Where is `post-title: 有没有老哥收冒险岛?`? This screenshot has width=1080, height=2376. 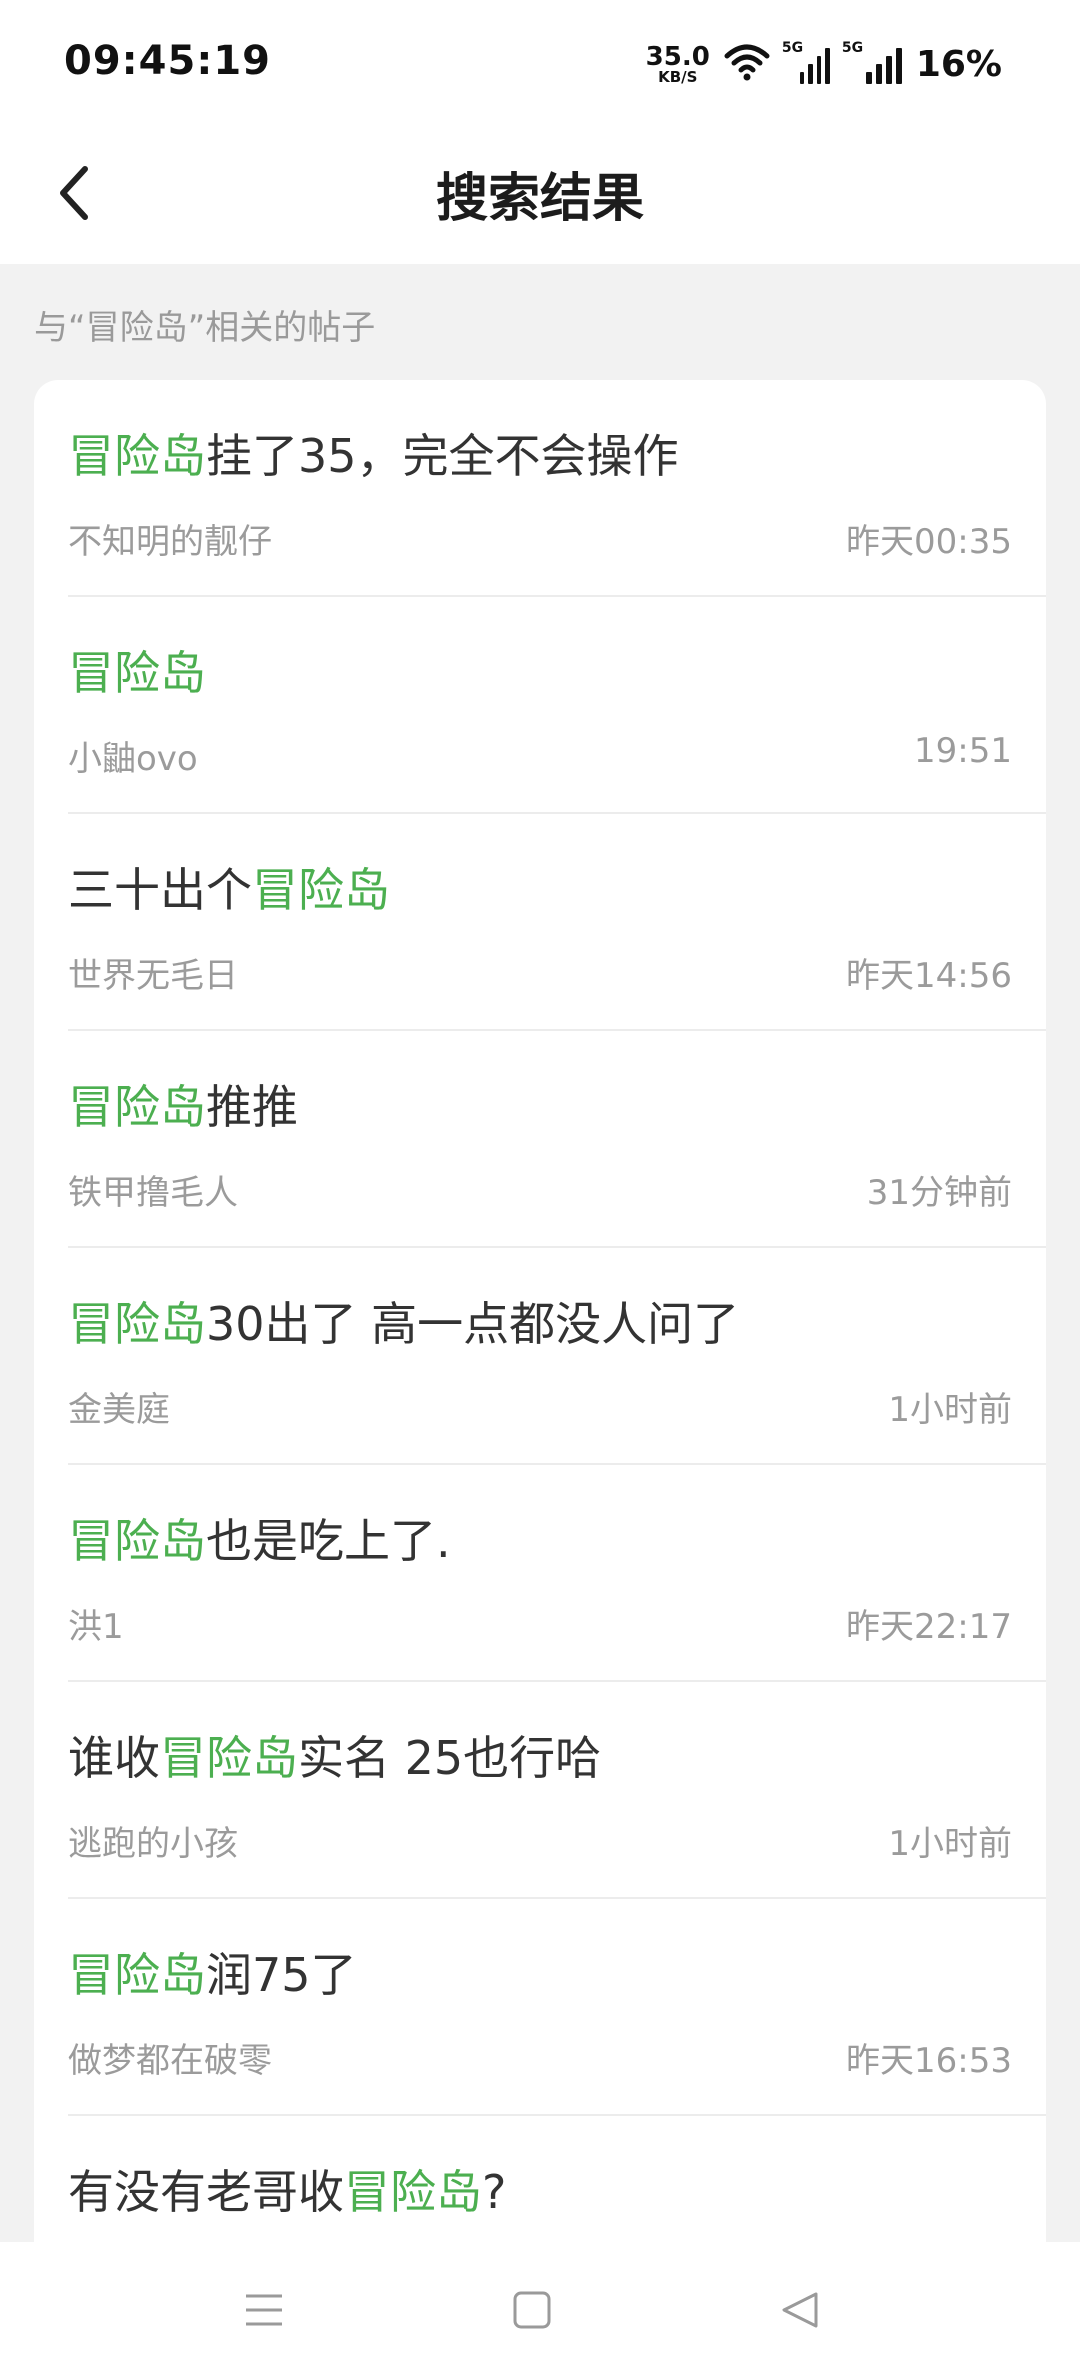
post-title: 有没有老哥收冒险岛? is located at coordinates (287, 2189).